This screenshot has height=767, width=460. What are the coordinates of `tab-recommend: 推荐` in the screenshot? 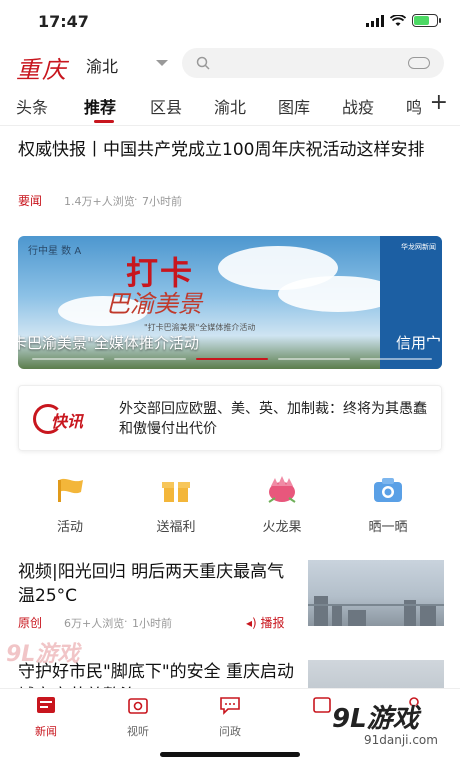 It's located at (100, 106).